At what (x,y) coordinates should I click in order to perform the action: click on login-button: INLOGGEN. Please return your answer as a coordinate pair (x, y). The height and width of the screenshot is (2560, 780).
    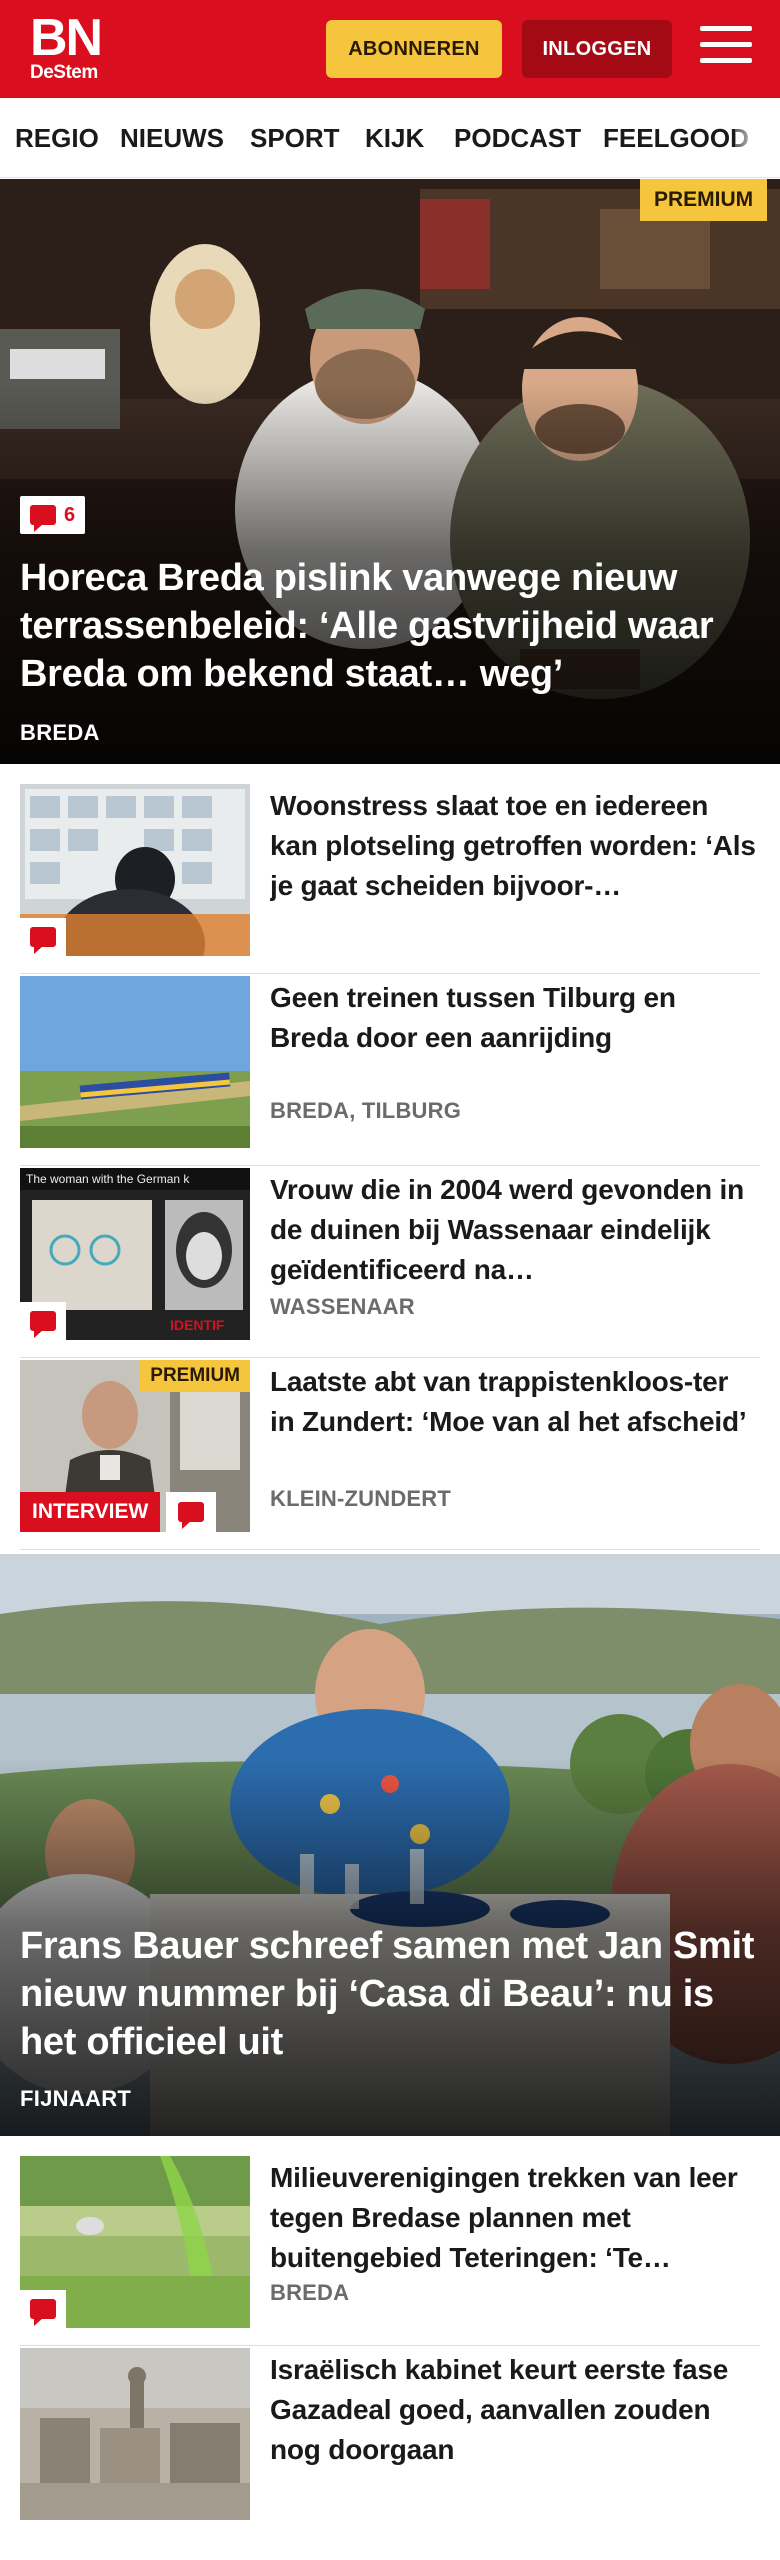
    Looking at the image, I should click on (597, 49).